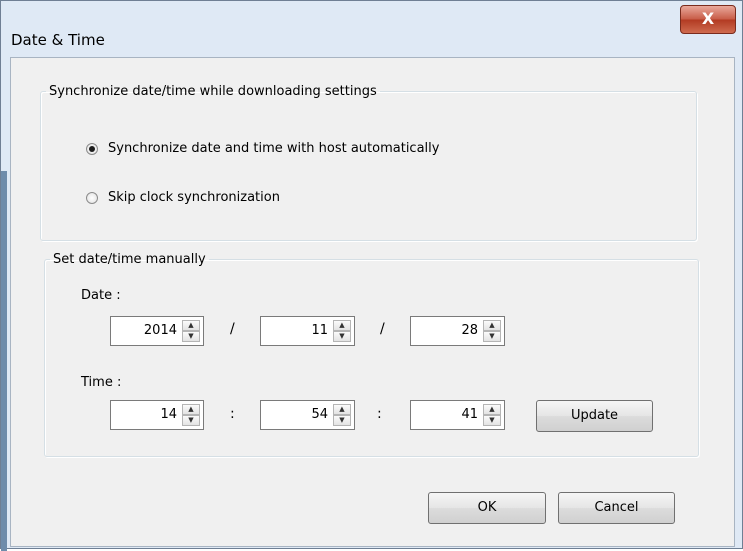 This screenshot has width=743, height=551. What do you see at coordinates (487, 508) in the screenshot?
I see `ok-button: OK` at bounding box center [487, 508].